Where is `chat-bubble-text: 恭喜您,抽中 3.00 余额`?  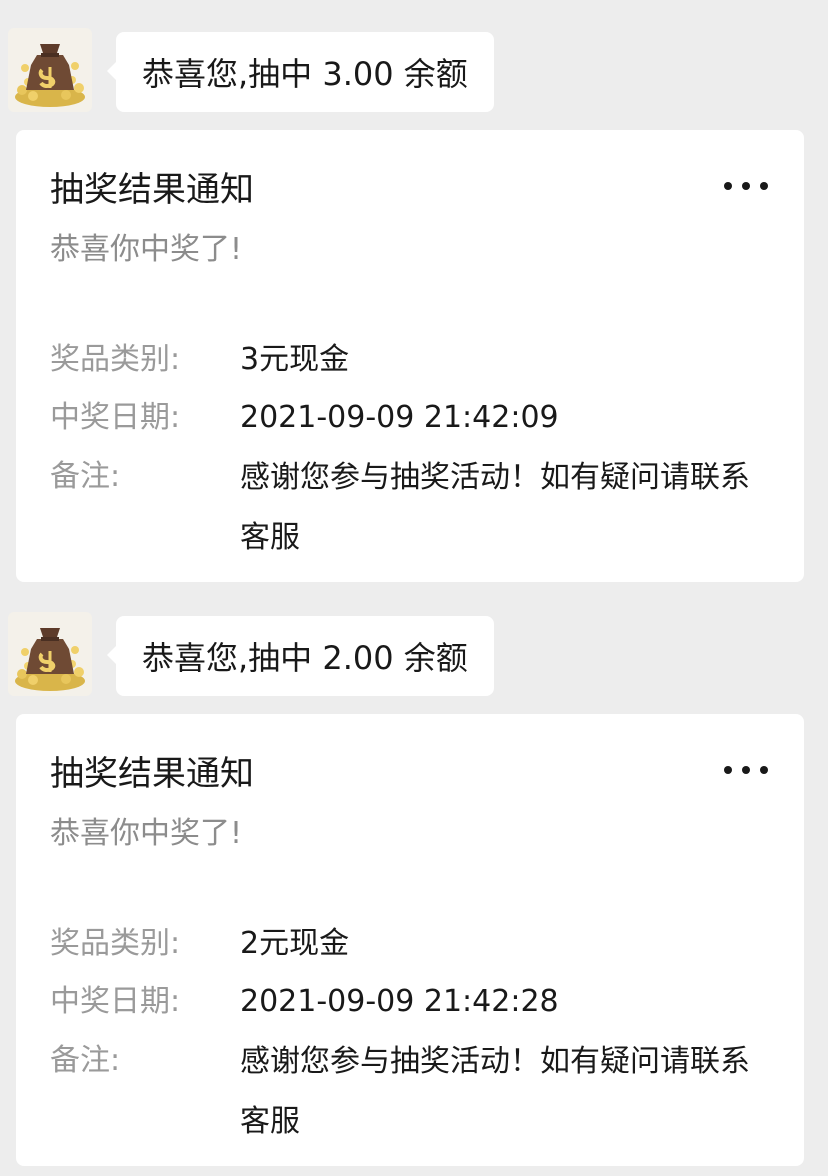
chat-bubble-text: 恭喜您,抽中 3.00 余额 is located at coordinates (305, 74).